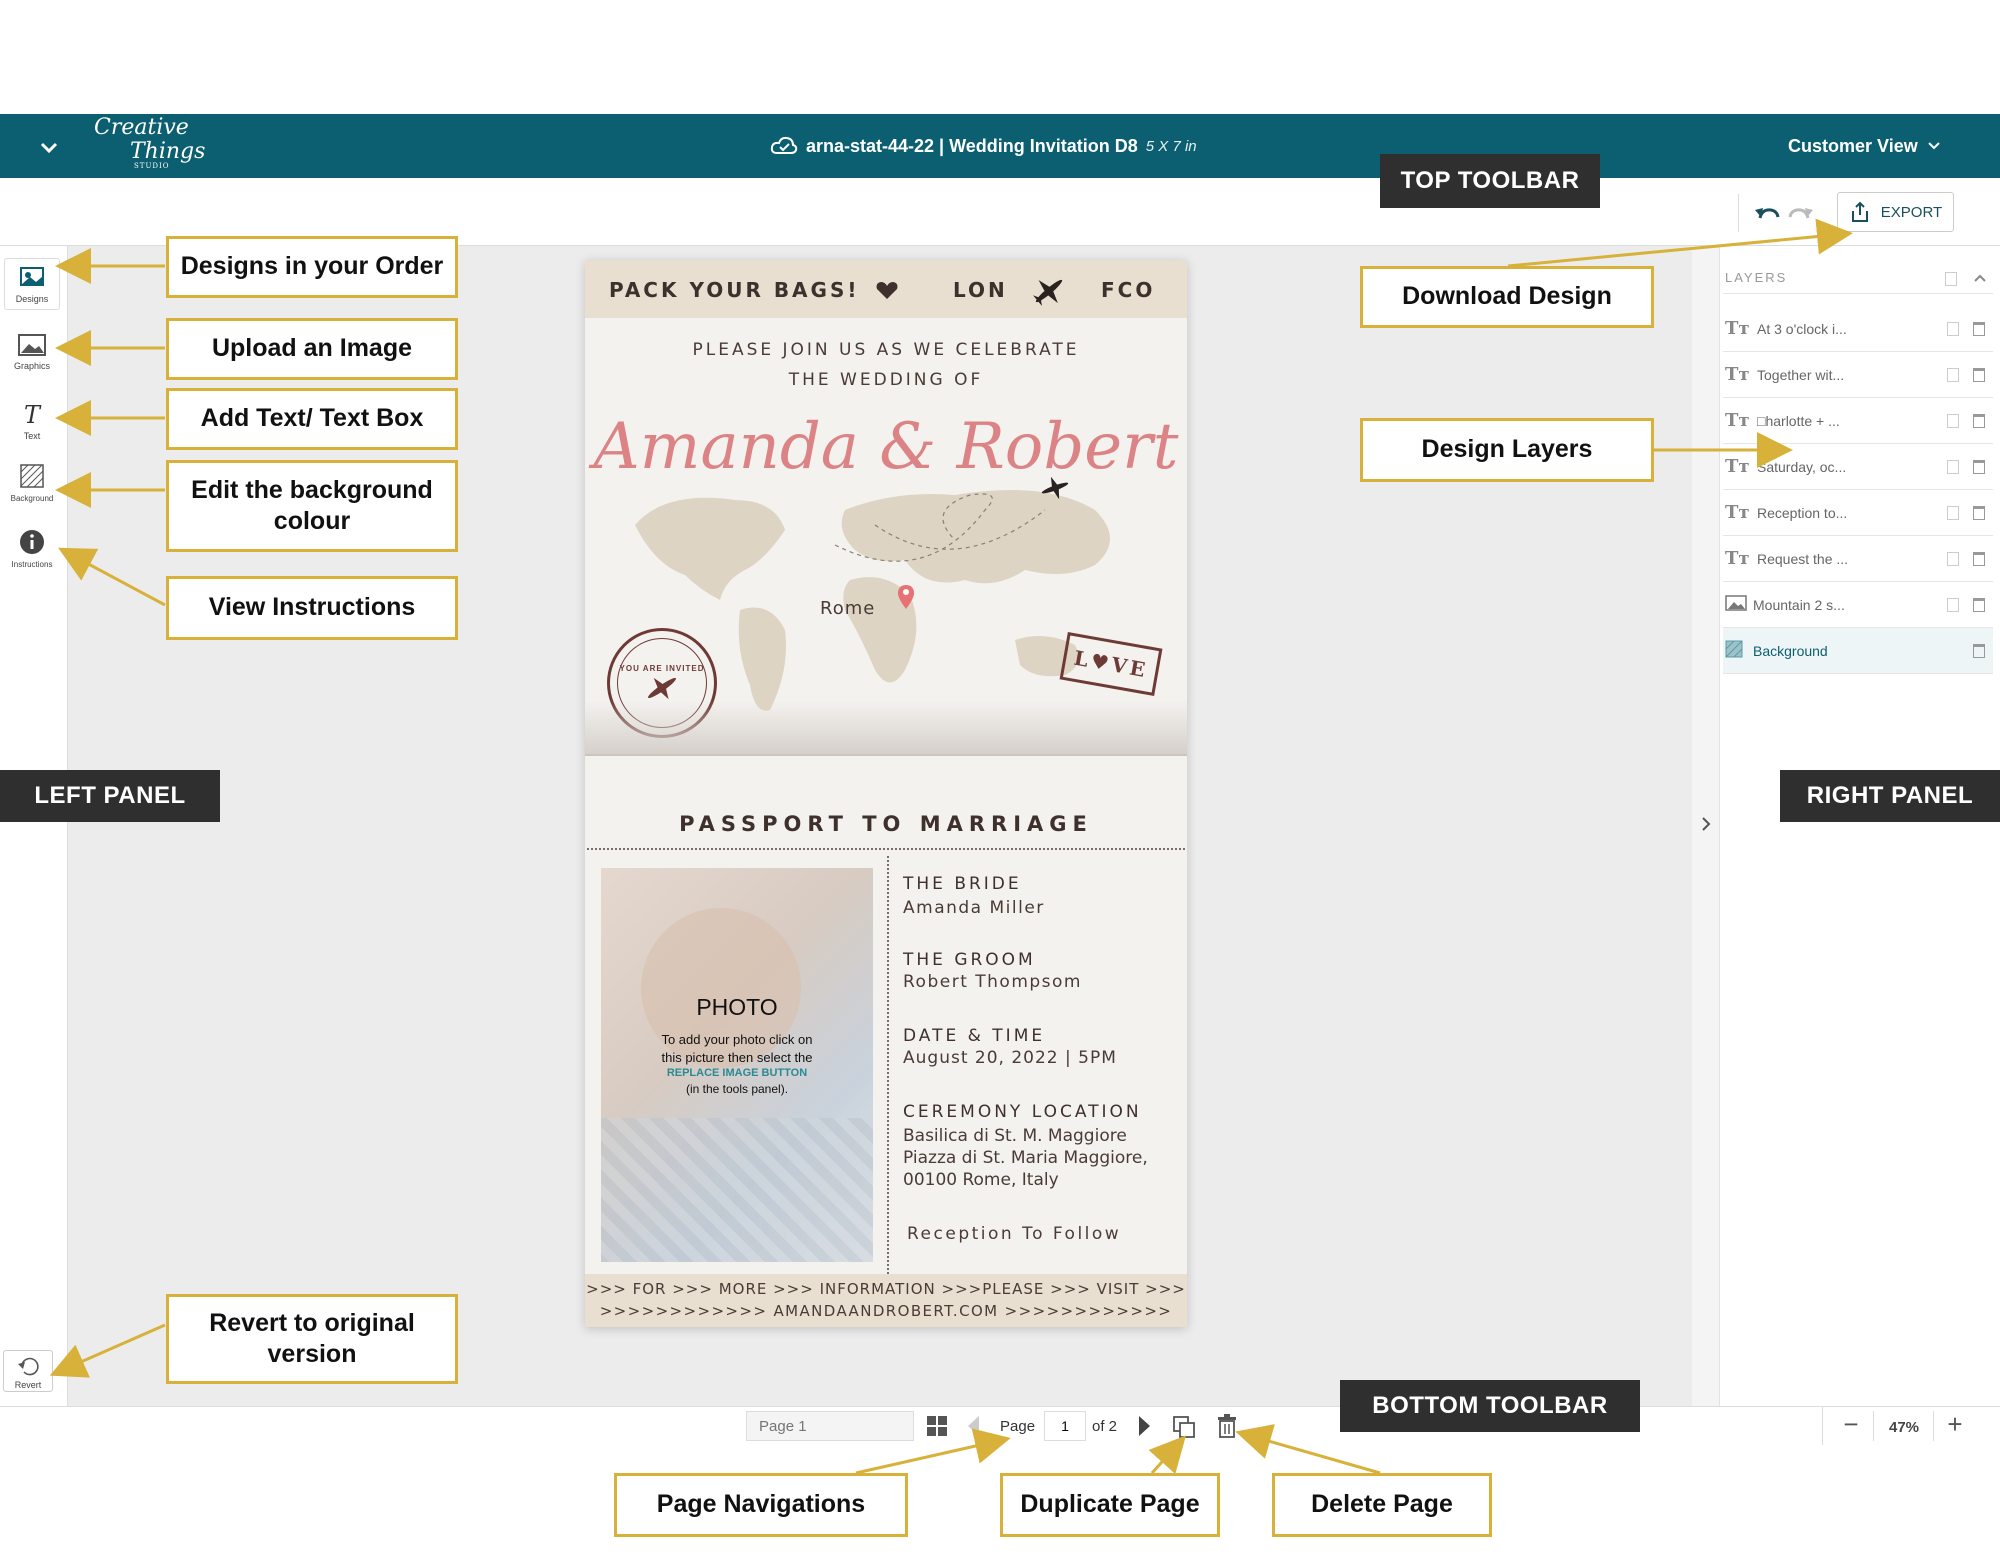 The height and width of the screenshot is (1555, 2000). I want to click on callout-page-nav: Page Navigations, so click(761, 1505).